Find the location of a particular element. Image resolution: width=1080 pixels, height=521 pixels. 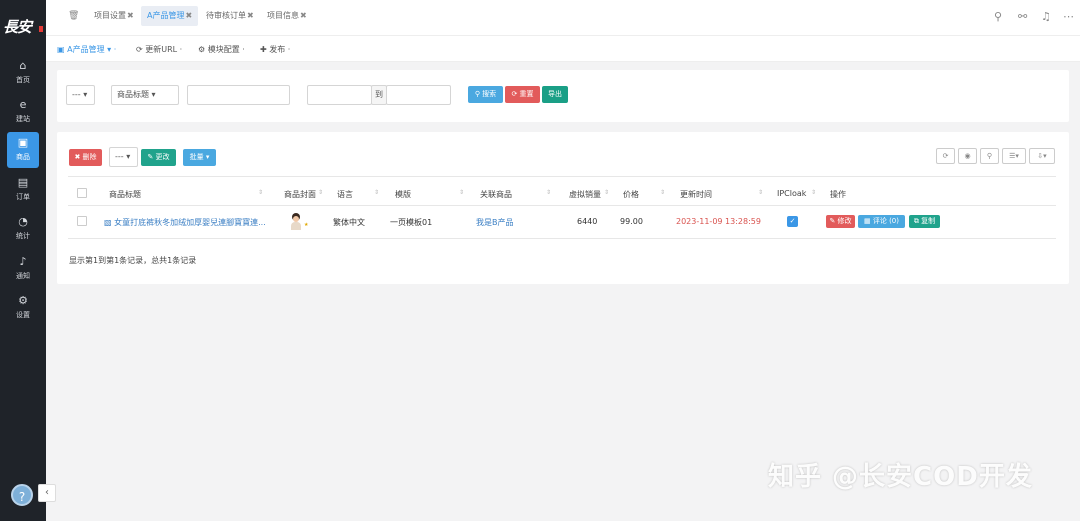

column-header: 模版 is located at coordinates (403, 194).